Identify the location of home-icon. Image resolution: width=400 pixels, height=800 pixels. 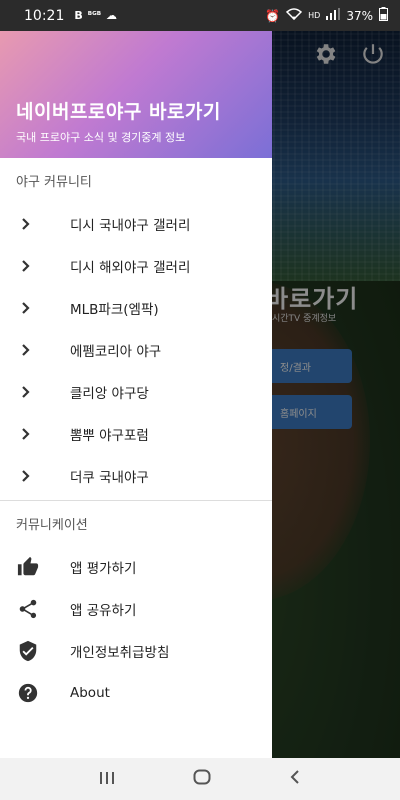
(202, 779).